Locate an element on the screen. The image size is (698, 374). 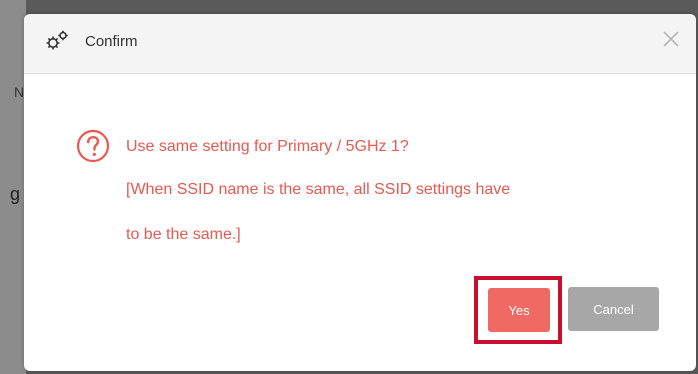
dialog-title: Confirm is located at coordinates (111, 41).